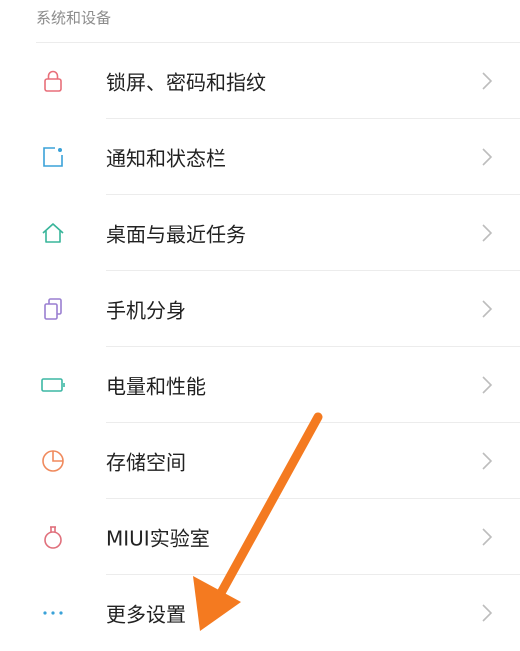 This screenshot has width=520, height=651. I want to click on section-header: 系统和设备, so click(74, 18).